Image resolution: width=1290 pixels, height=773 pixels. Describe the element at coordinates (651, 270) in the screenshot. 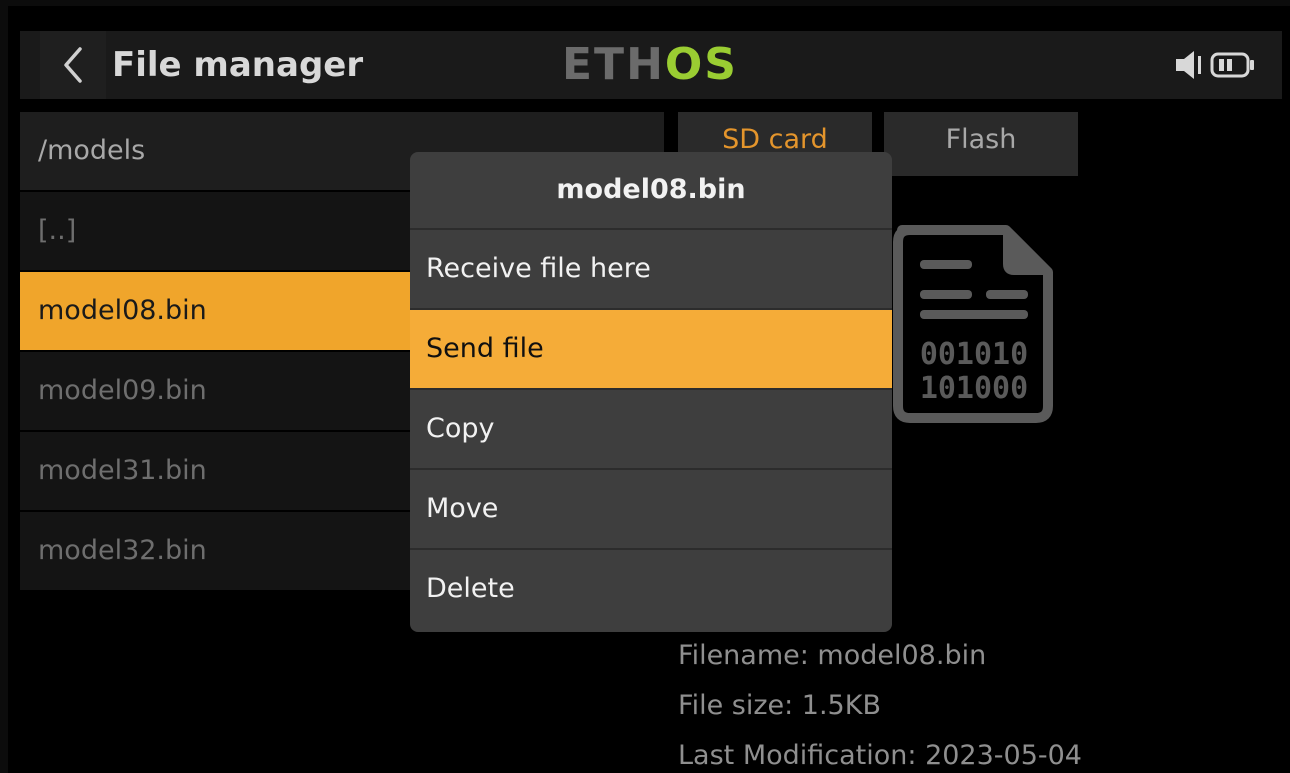

I see `menu-item-receive-file: Receive file here` at that location.